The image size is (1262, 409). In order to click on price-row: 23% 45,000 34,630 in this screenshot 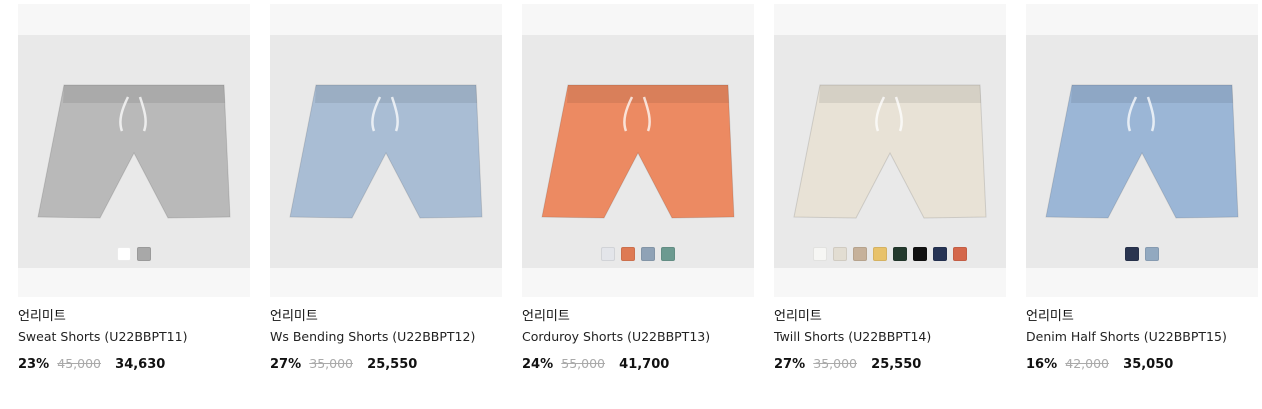, I will do `click(134, 364)`.